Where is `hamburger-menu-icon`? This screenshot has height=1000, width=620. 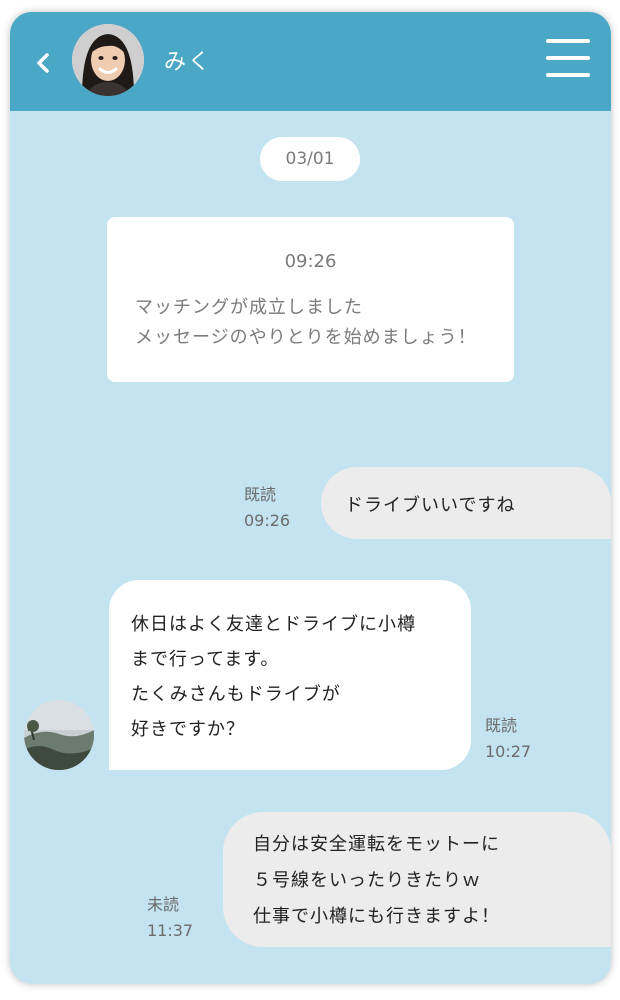 hamburger-menu-icon is located at coordinates (568, 41).